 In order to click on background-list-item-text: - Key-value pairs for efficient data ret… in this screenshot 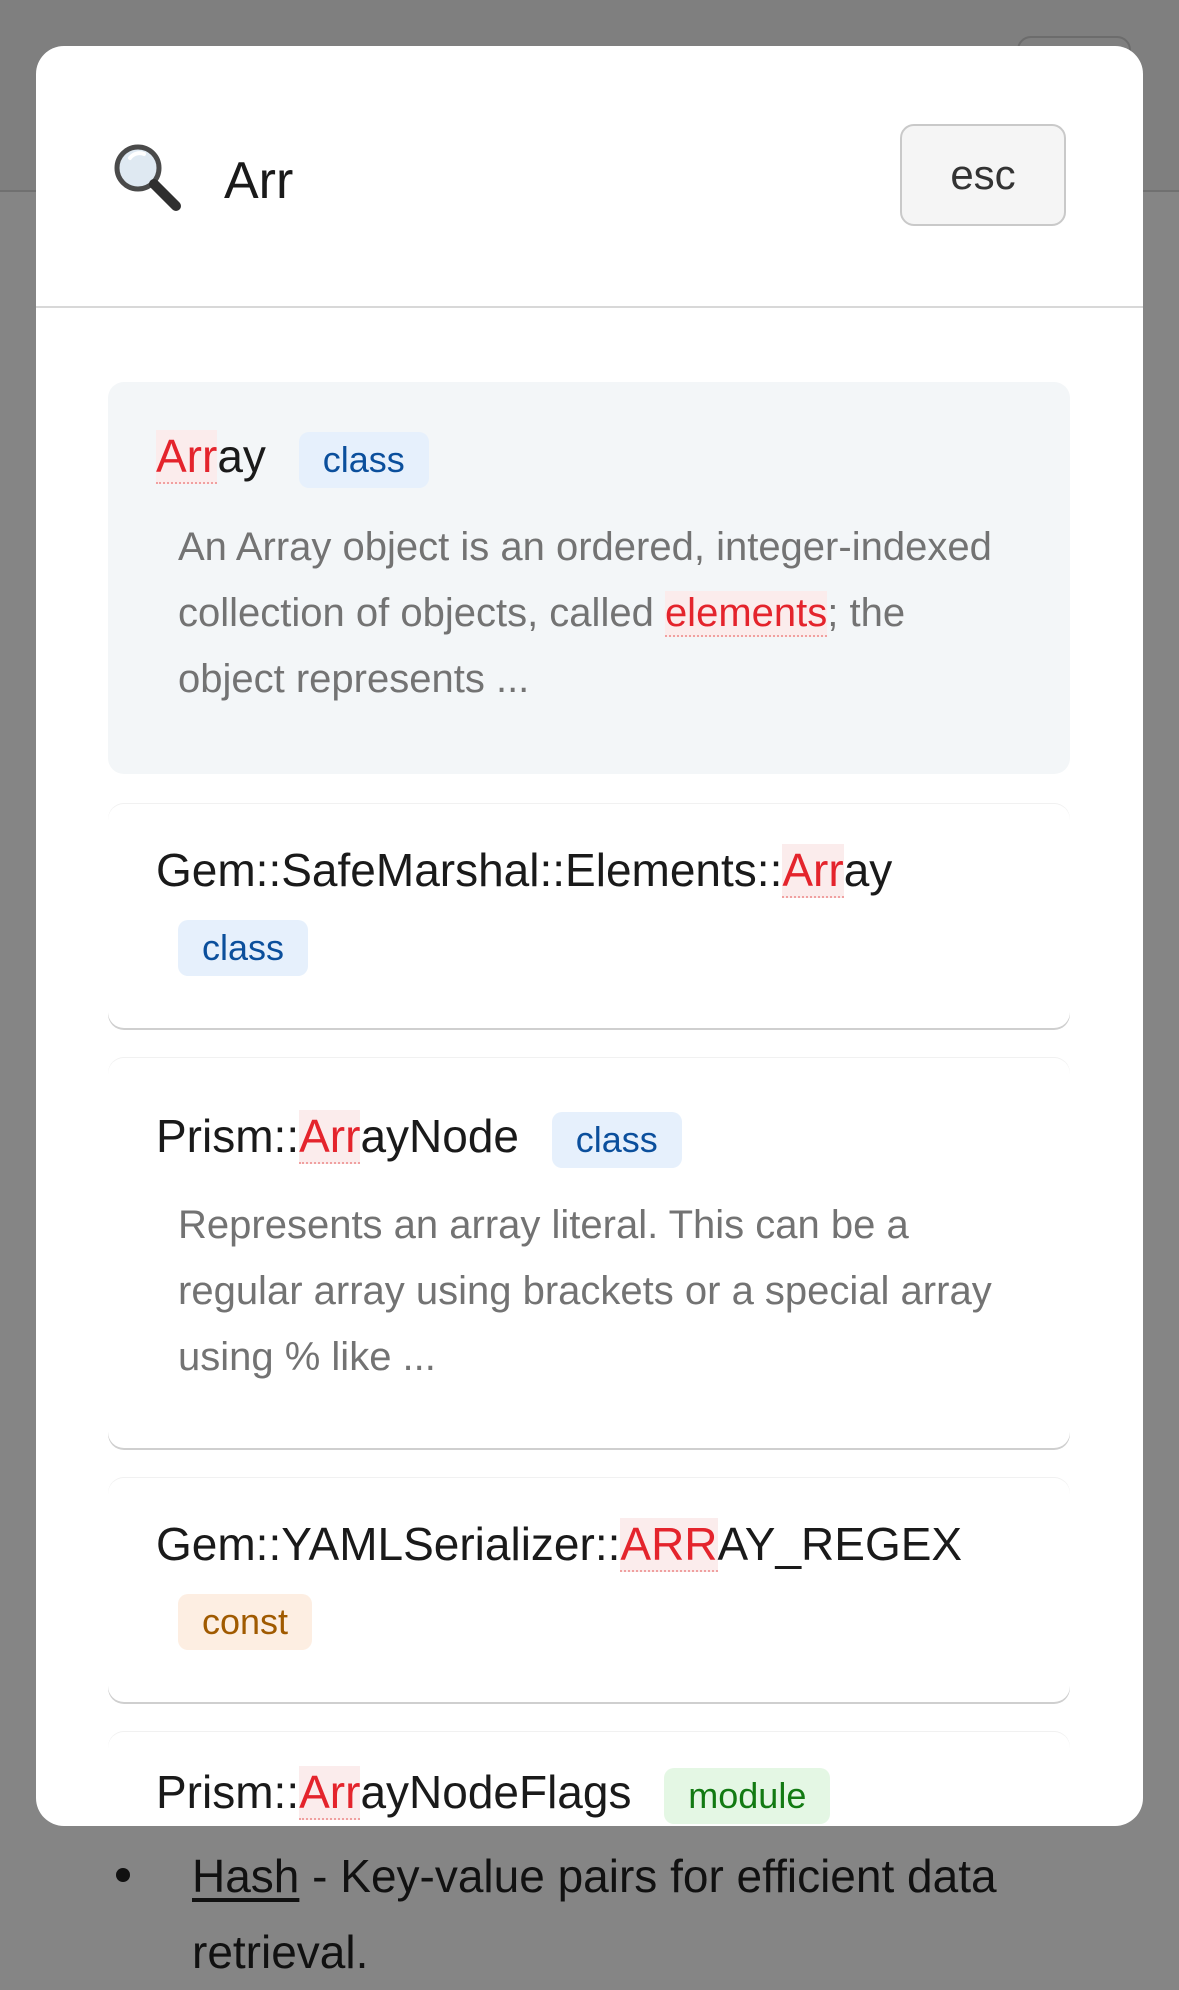, I will do `click(594, 1914)`.